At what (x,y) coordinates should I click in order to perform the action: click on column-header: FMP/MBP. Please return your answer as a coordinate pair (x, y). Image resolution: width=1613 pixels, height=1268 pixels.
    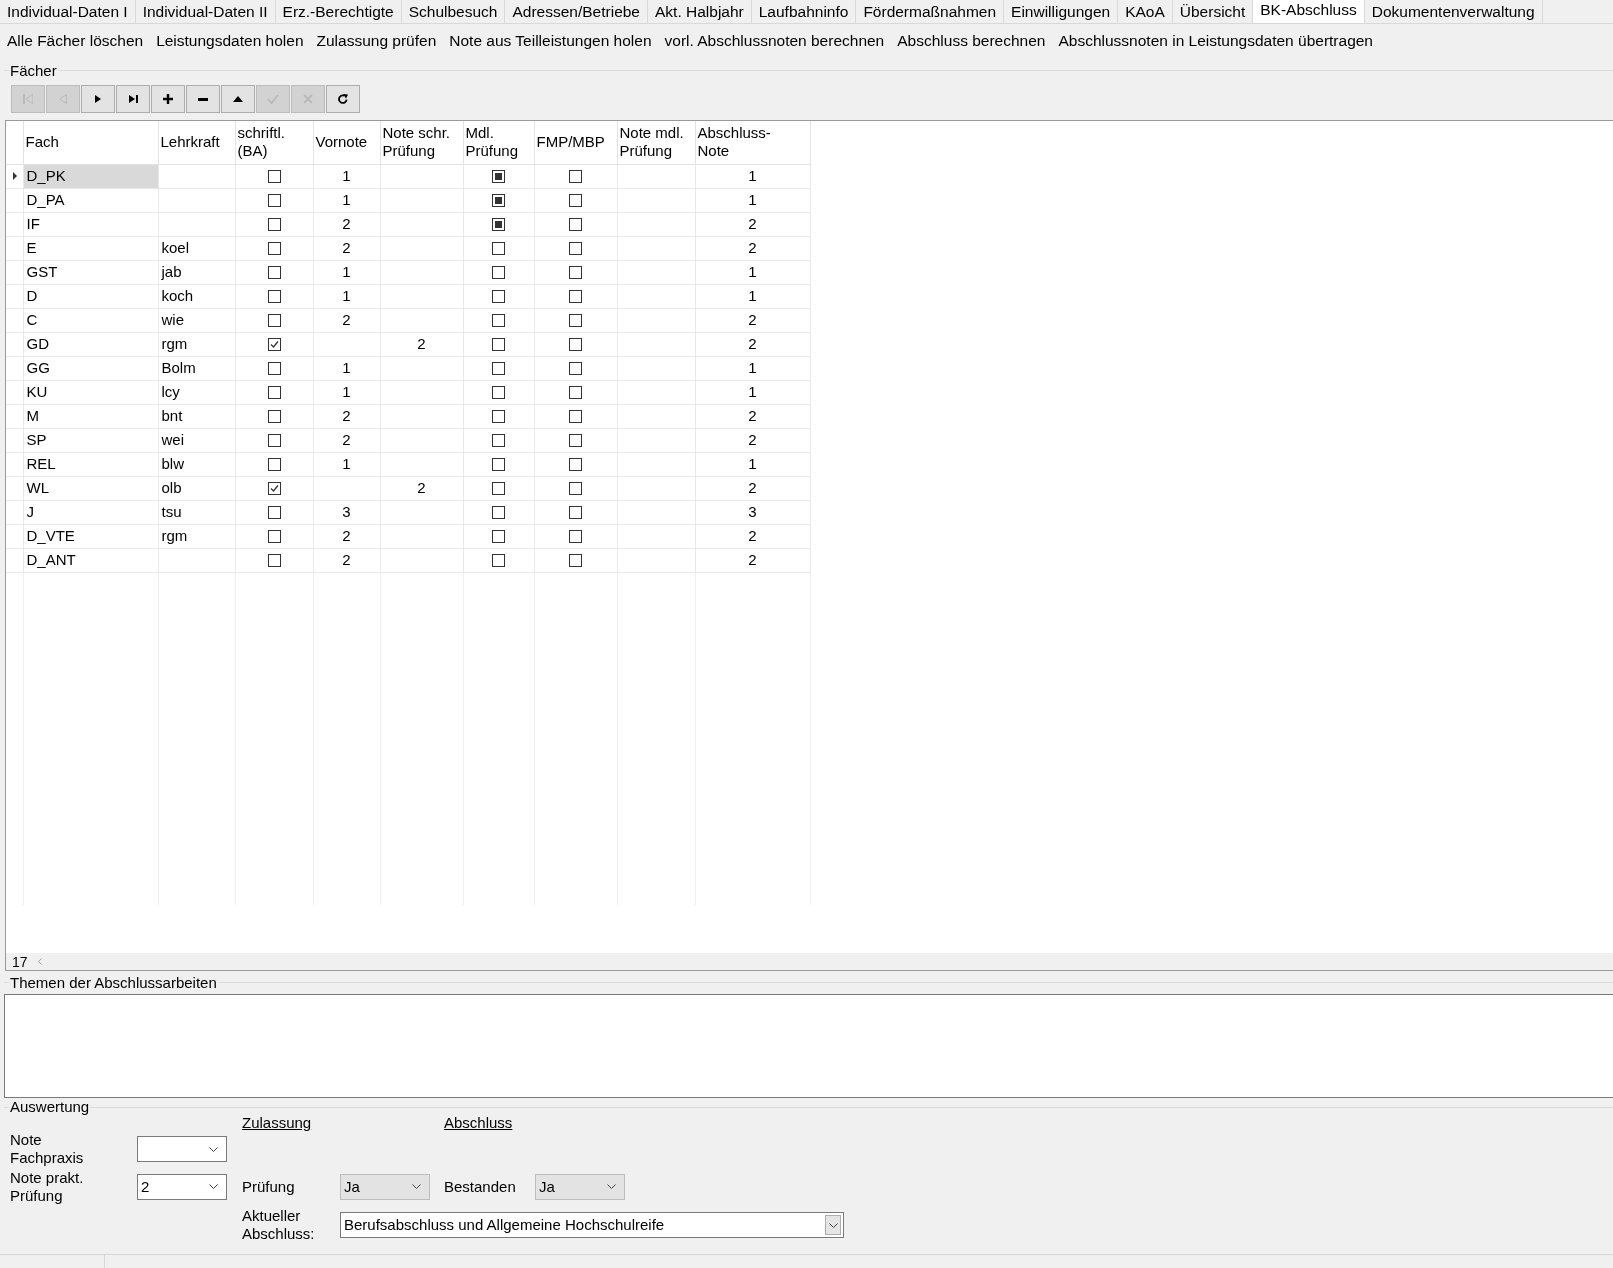
    Looking at the image, I should click on (575, 142).